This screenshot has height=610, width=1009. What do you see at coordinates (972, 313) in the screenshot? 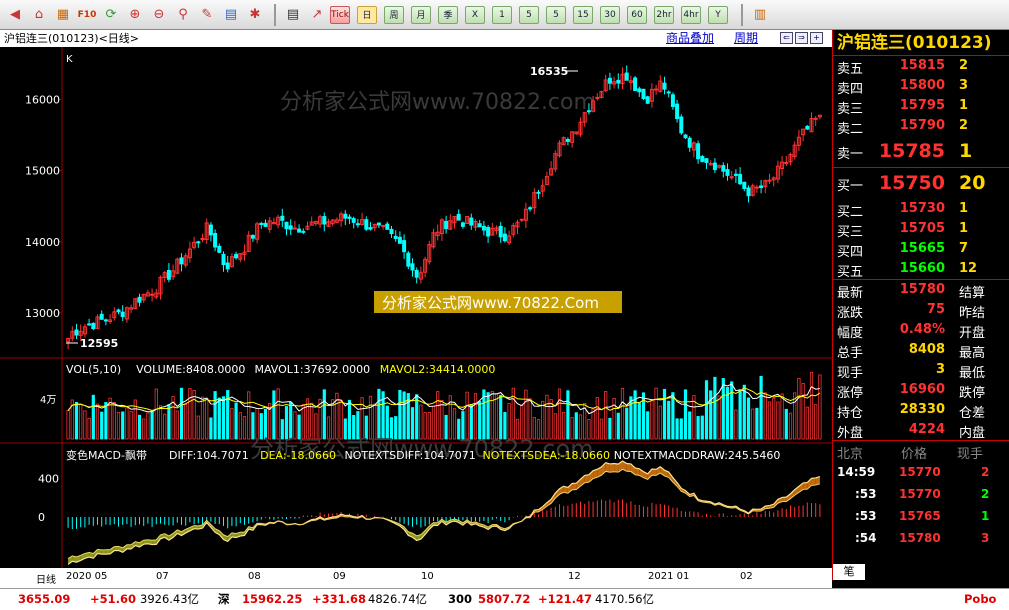
I see `stat-label-secondary: 昨结` at bounding box center [972, 313].